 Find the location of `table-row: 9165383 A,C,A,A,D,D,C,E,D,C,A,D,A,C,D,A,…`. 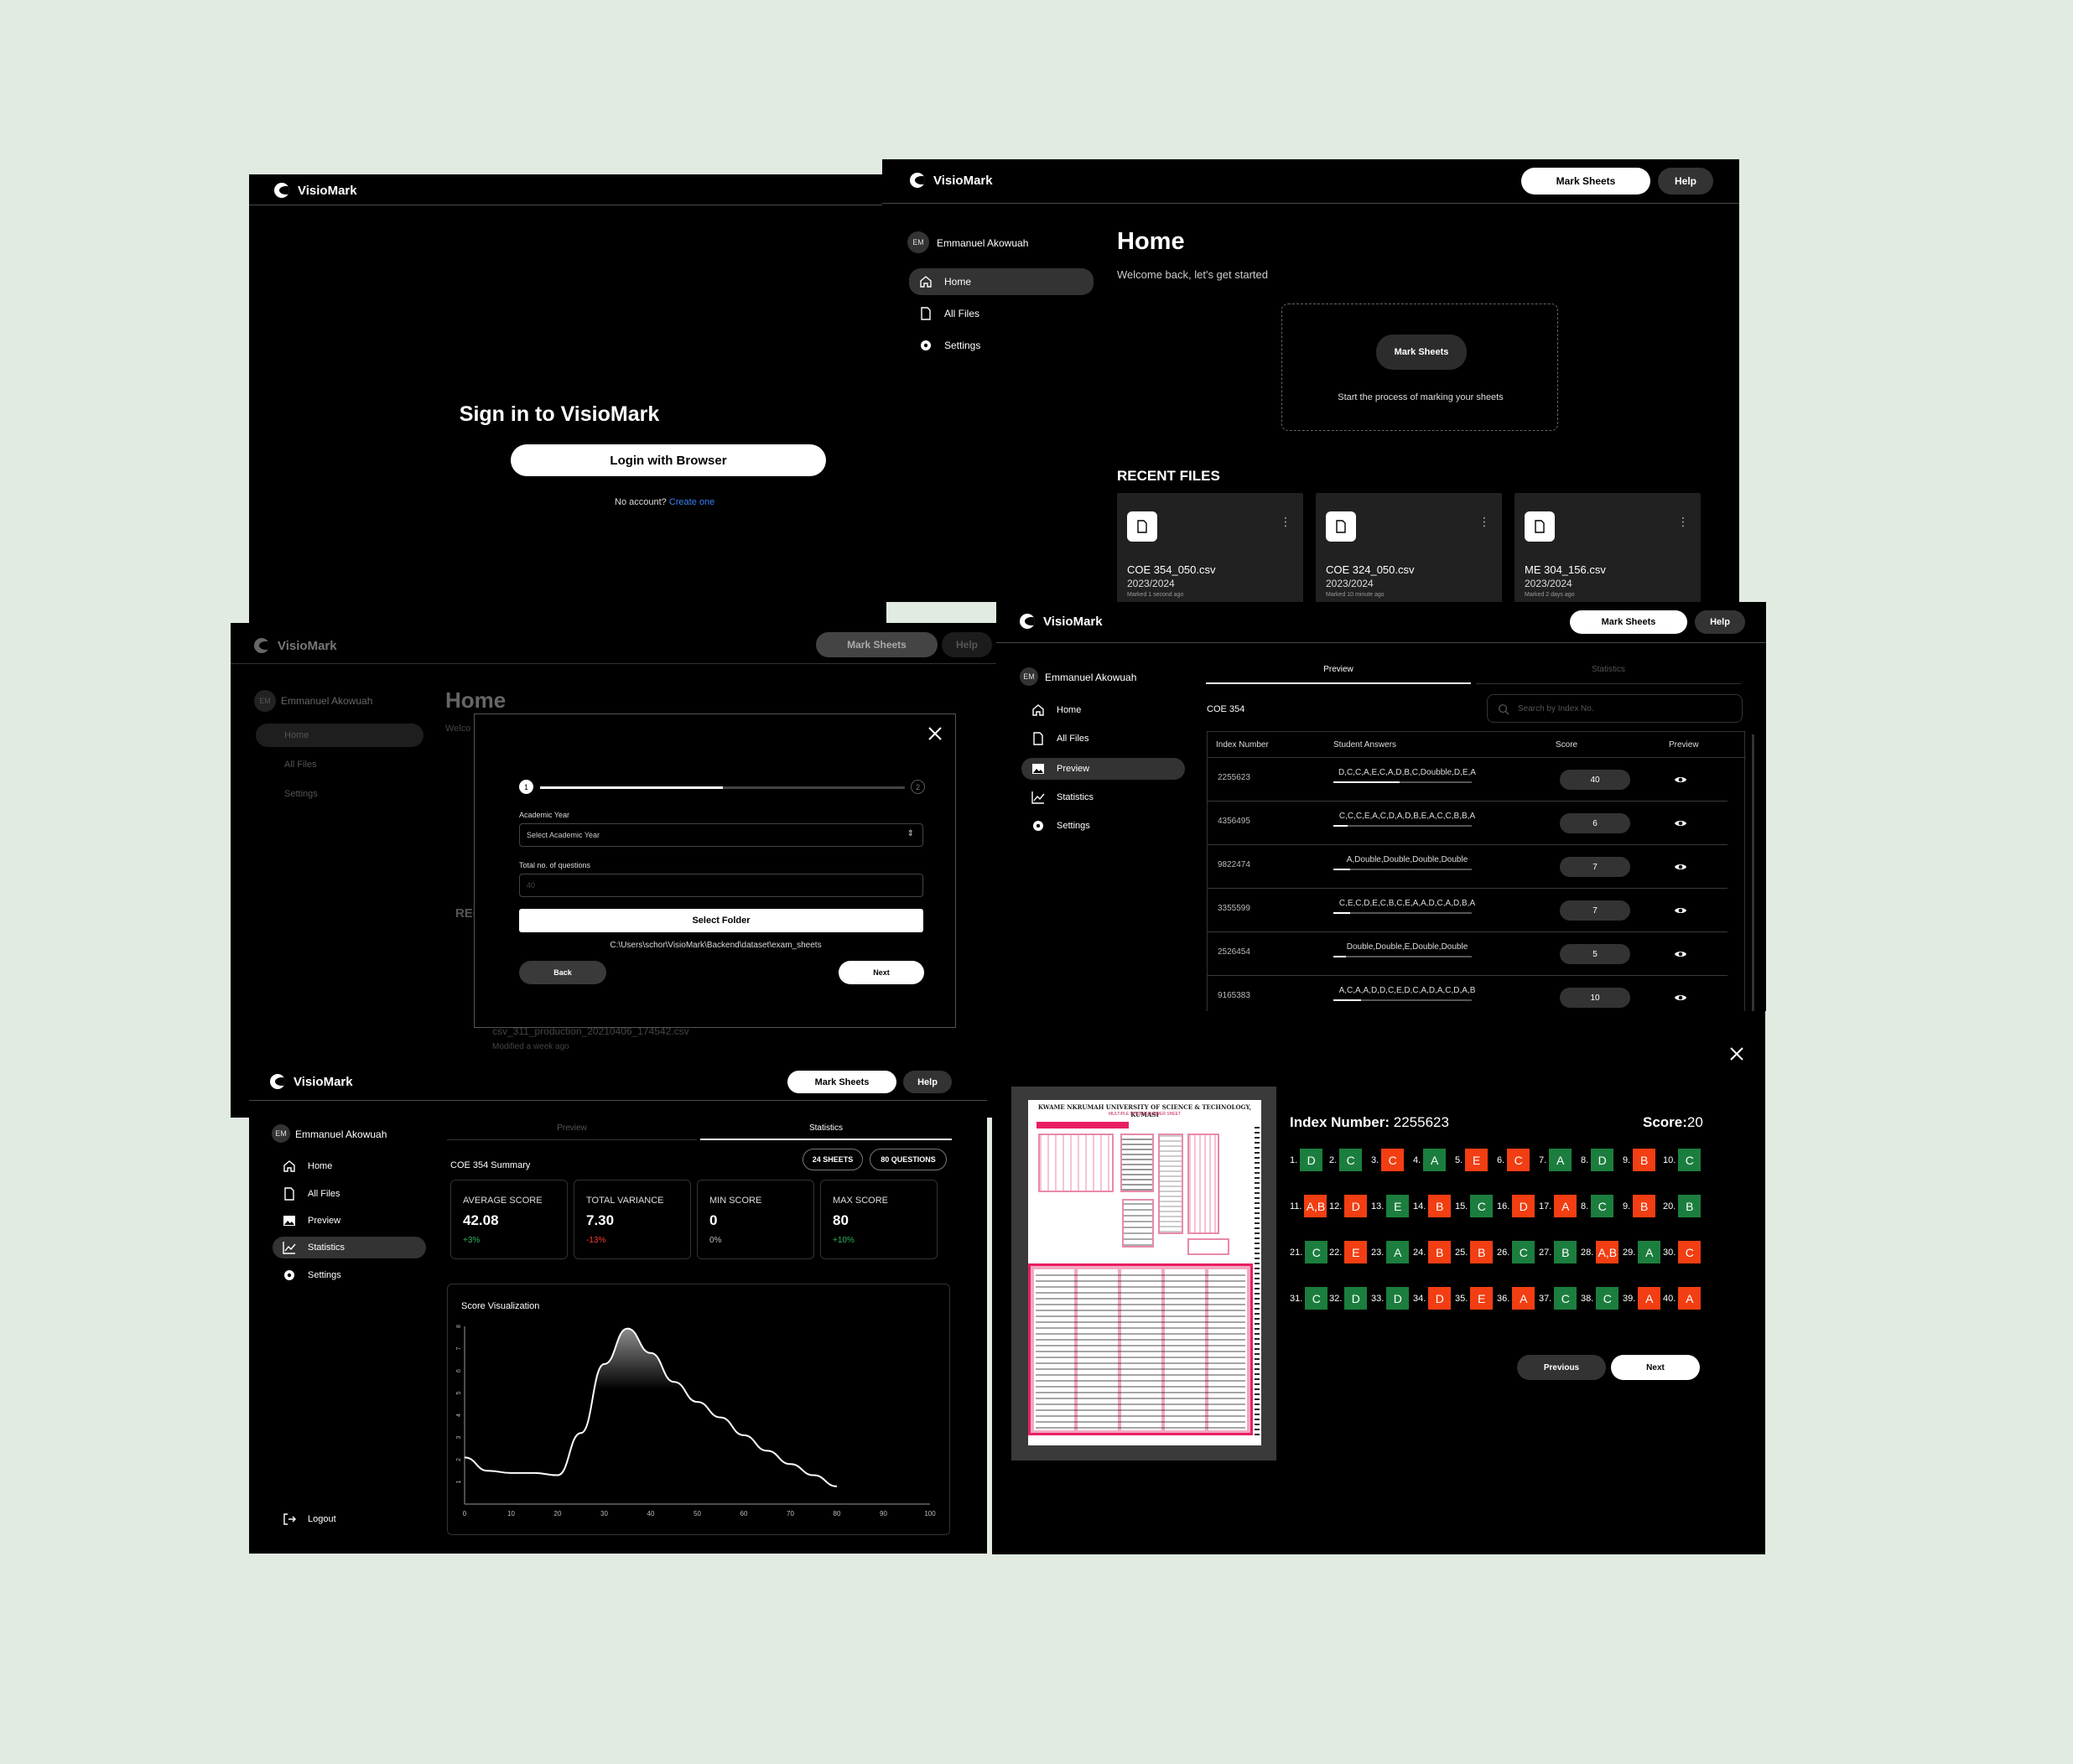

table-row: 9165383 A,C,A,A,D,D,C,E,D,C,A,D,A,C,D,A,… is located at coordinates (1468, 993).